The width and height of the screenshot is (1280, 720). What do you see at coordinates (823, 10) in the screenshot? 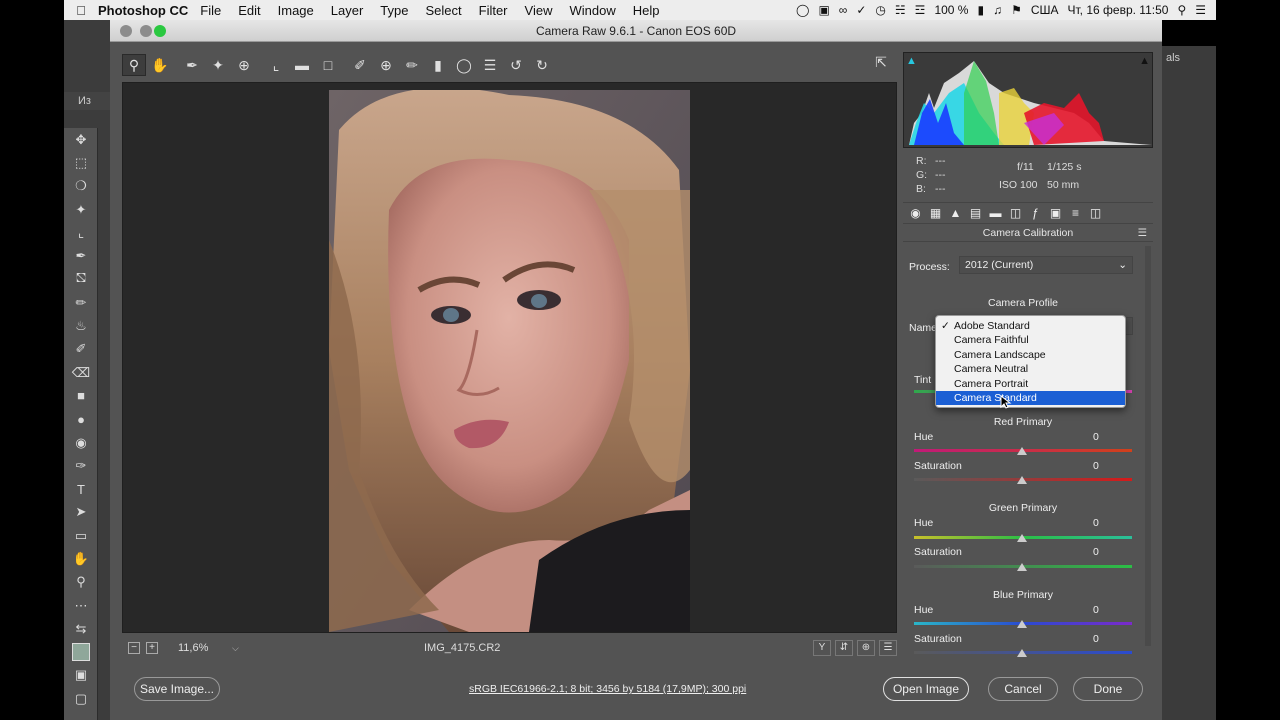
I see `screen-icon: ▣` at bounding box center [823, 10].